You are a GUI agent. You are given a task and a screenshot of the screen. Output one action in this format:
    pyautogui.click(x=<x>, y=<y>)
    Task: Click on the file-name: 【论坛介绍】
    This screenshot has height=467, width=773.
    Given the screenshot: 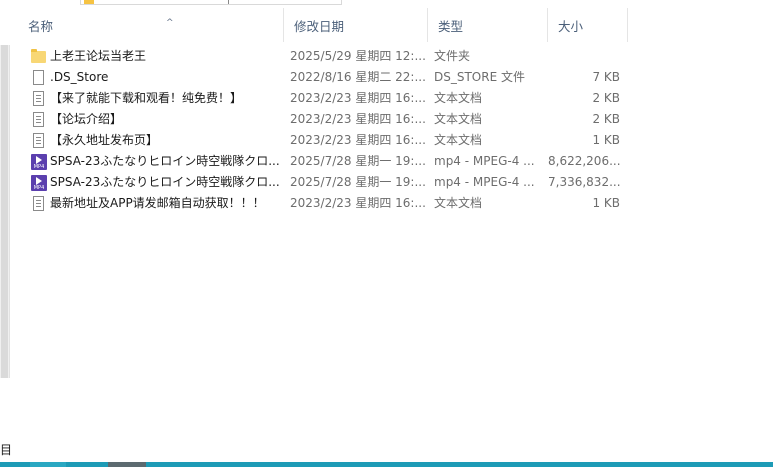 What is the action you would take?
    pyautogui.click(x=86, y=119)
    